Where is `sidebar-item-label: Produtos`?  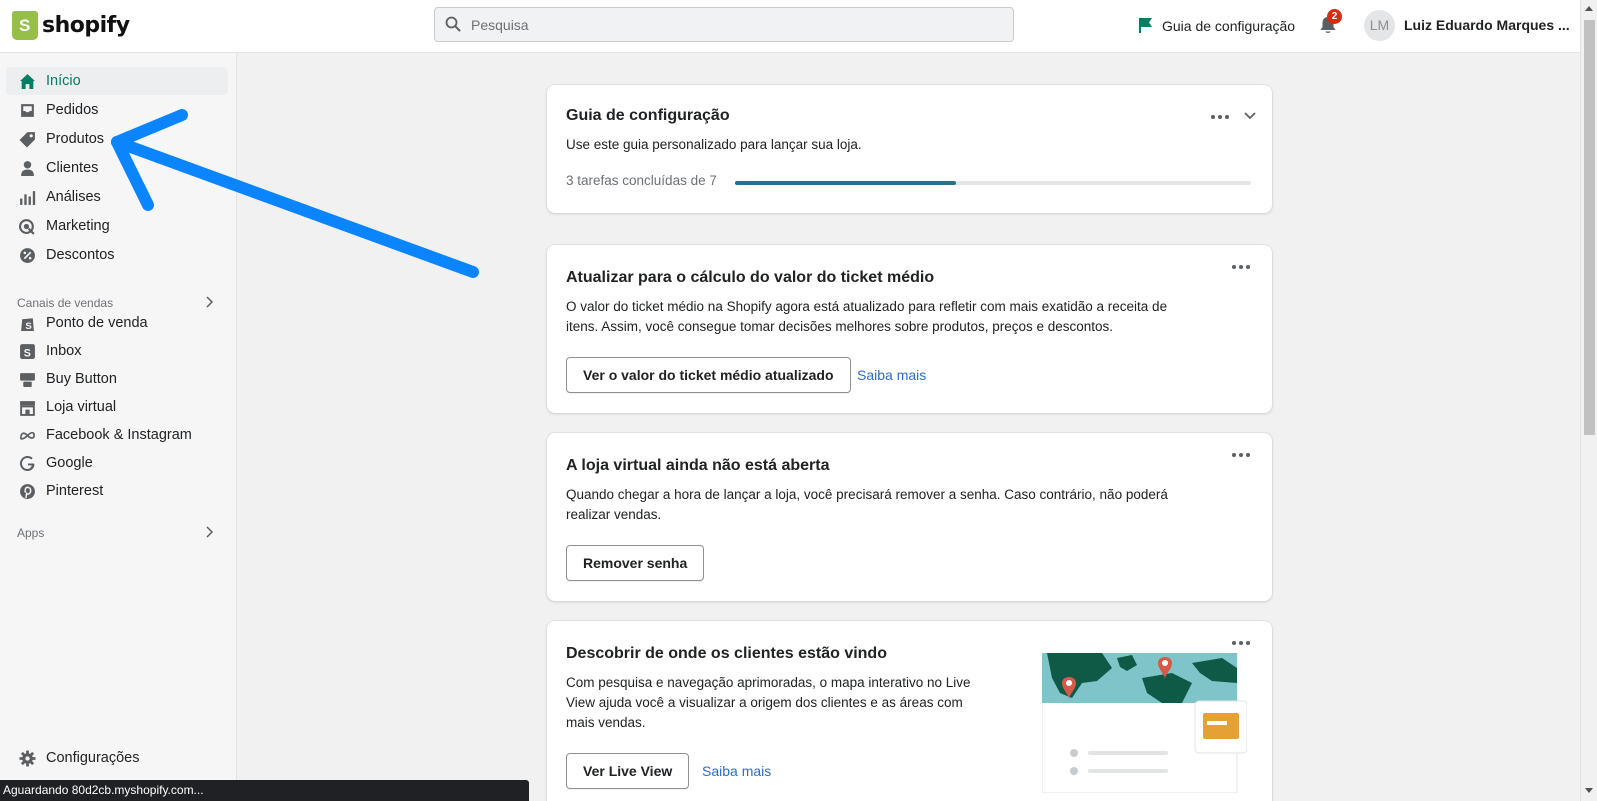 sidebar-item-label: Produtos is located at coordinates (75, 139).